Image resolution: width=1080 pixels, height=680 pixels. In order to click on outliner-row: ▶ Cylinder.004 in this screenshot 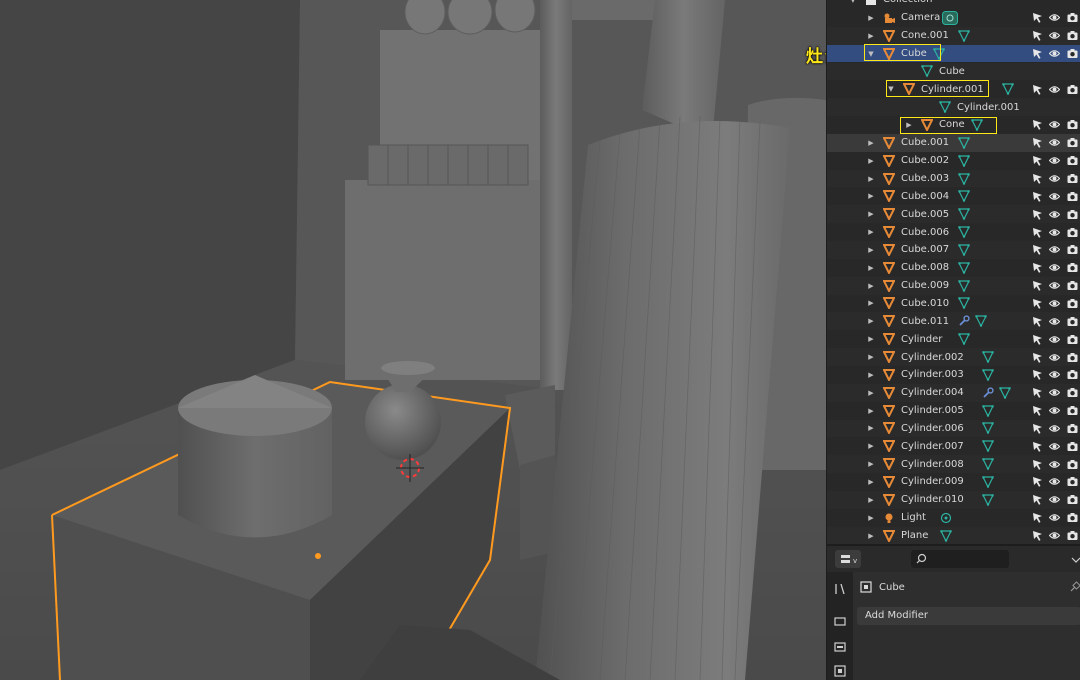, I will do `click(953, 392)`.